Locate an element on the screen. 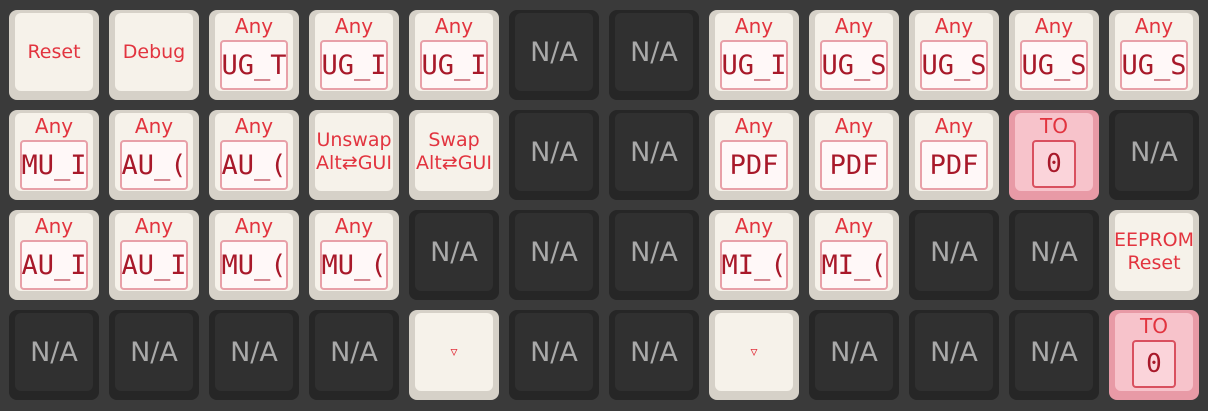  key-r4-c1: N/A is located at coordinates (54, 355).